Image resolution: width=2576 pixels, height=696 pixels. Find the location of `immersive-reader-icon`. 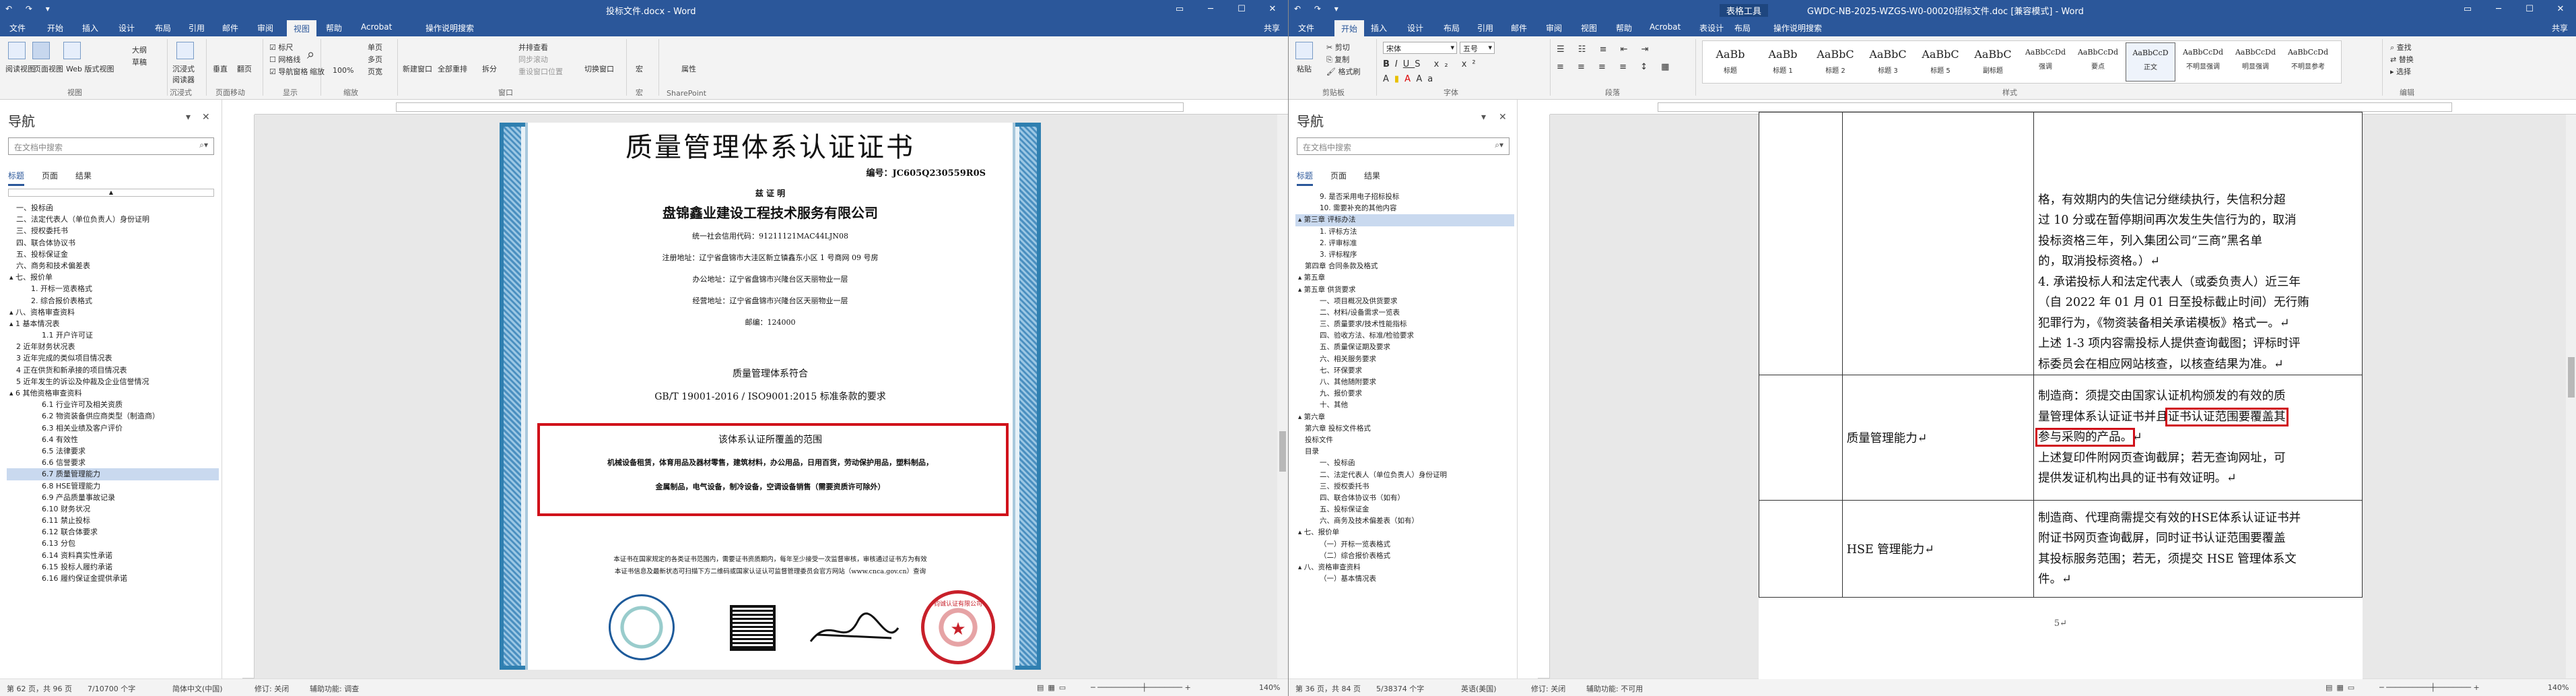

immersive-reader-icon is located at coordinates (185, 50).